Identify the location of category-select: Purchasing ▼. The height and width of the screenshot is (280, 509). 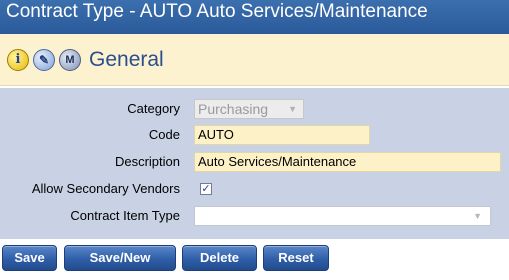
(249, 109).